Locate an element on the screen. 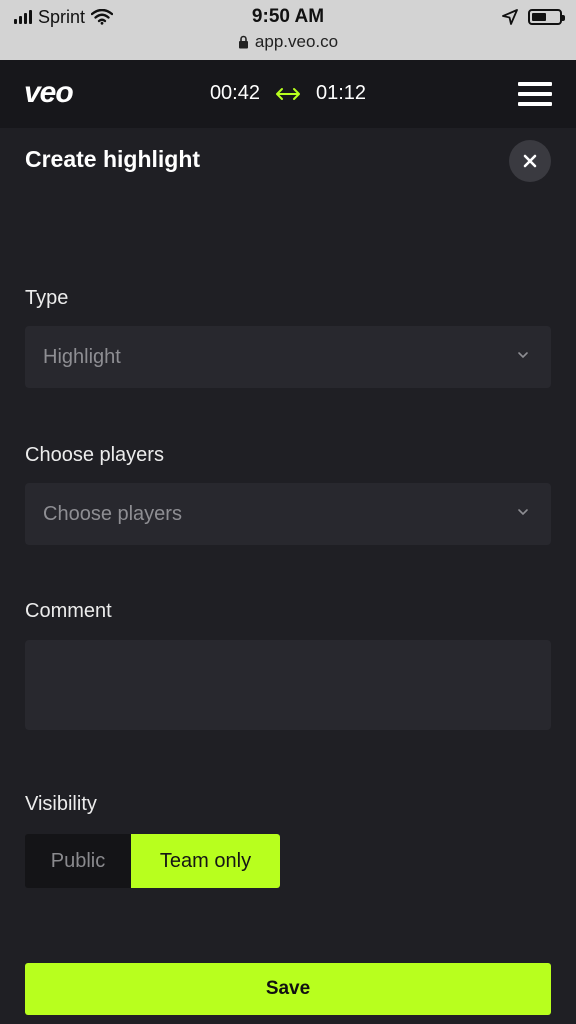 The width and height of the screenshot is (576, 1024). visibility-label: Visibility is located at coordinates (61, 804).